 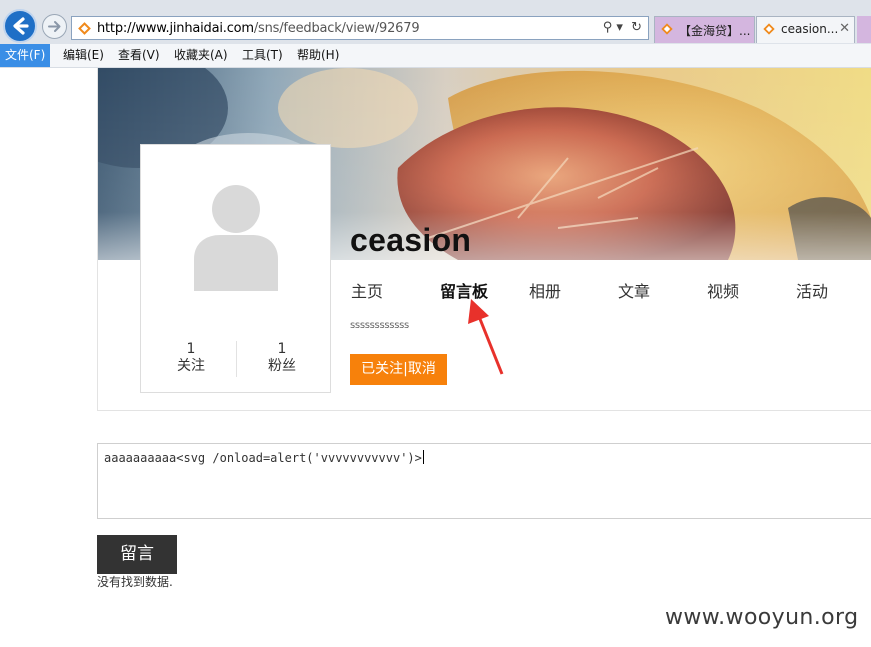 What do you see at coordinates (139, 55) in the screenshot?
I see `menu-view: 查看(V)` at bounding box center [139, 55].